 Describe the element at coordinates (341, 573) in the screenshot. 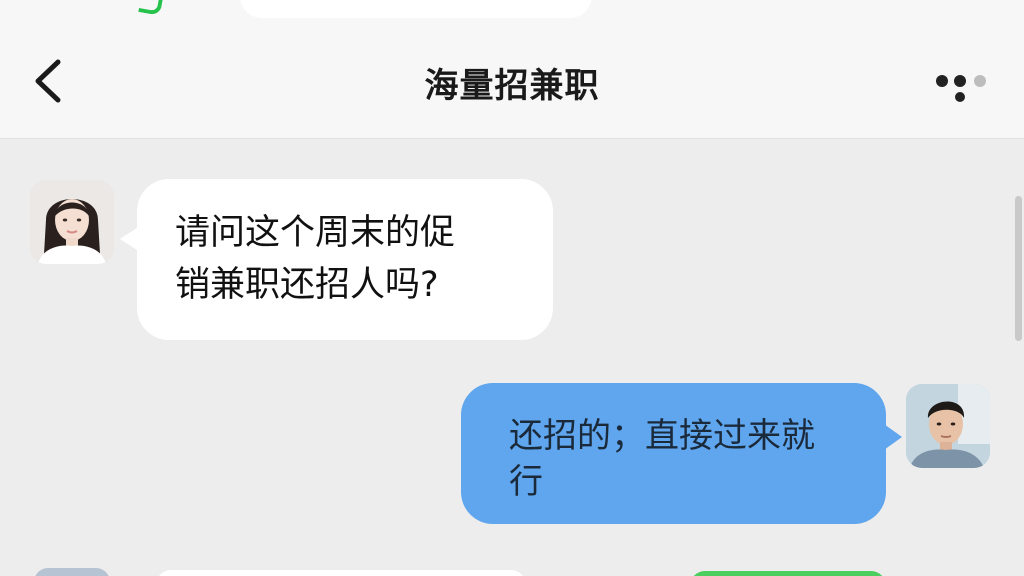

I see `next-incoming-bubble` at that location.